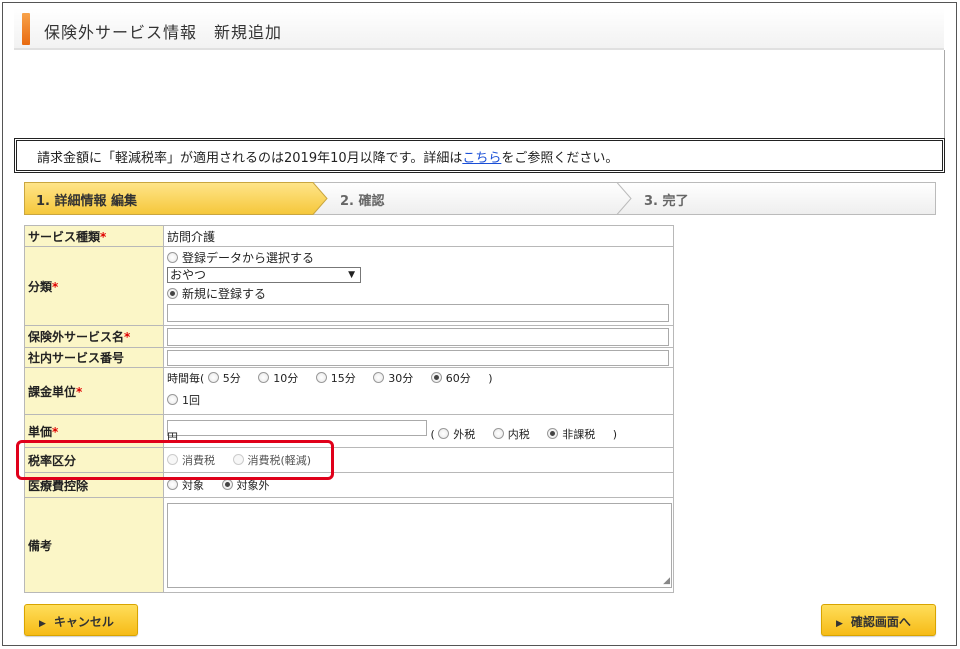 Image resolution: width=960 pixels, height=649 pixels. Describe the element at coordinates (94, 545) in the screenshot. I see `label-remarks: 備考` at that location.